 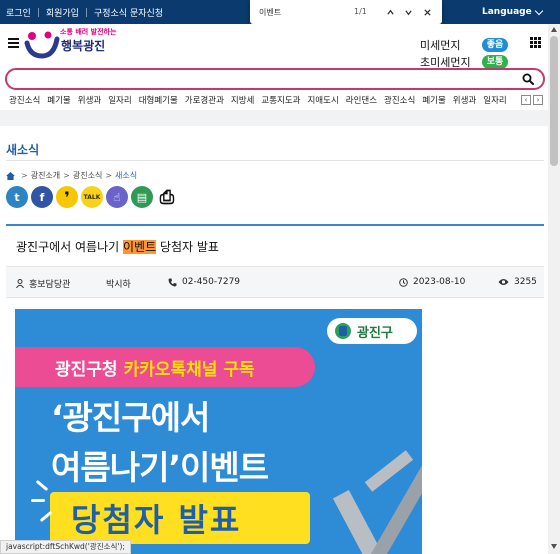 What do you see at coordinates (71, 175) in the screenshot?
I see `breadcrumb: > 광진소개 > 광진소식 > 새소식` at bounding box center [71, 175].